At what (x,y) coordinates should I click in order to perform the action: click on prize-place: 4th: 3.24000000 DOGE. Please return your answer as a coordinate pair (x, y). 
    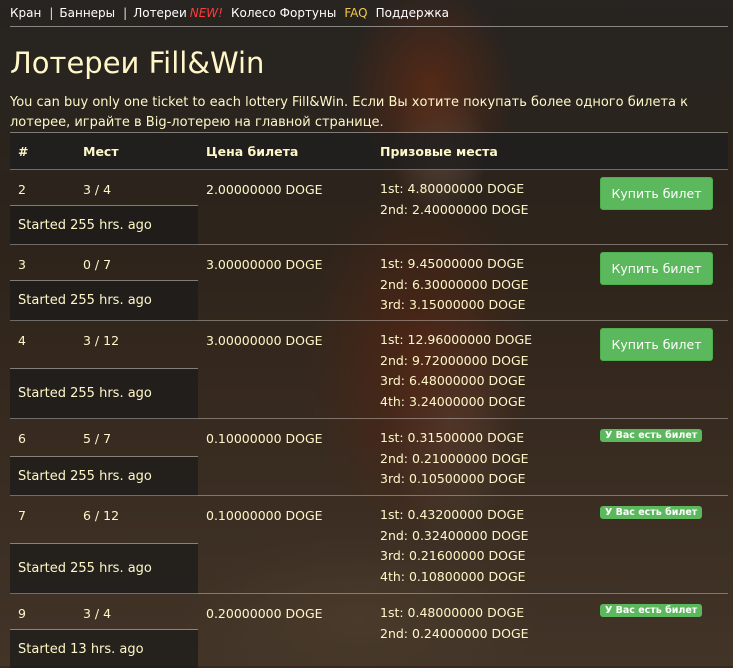
    Looking at the image, I should click on (485, 402).